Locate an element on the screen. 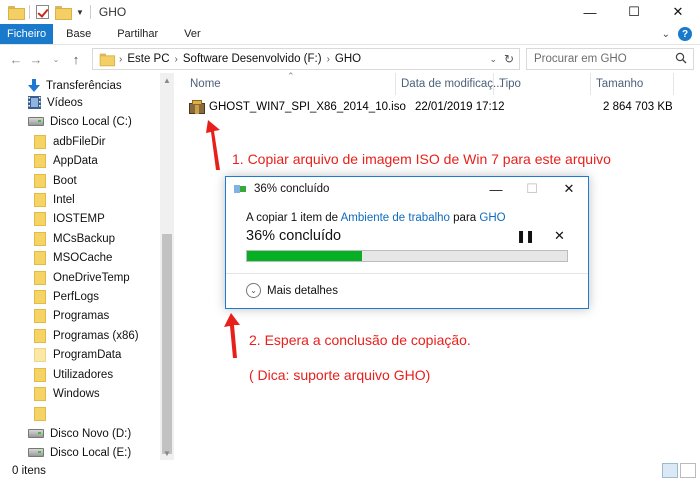 Image resolution: width=700 pixels, height=481 pixels. sidebar-item-label: IOSTEMP is located at coordinates (79, 218).